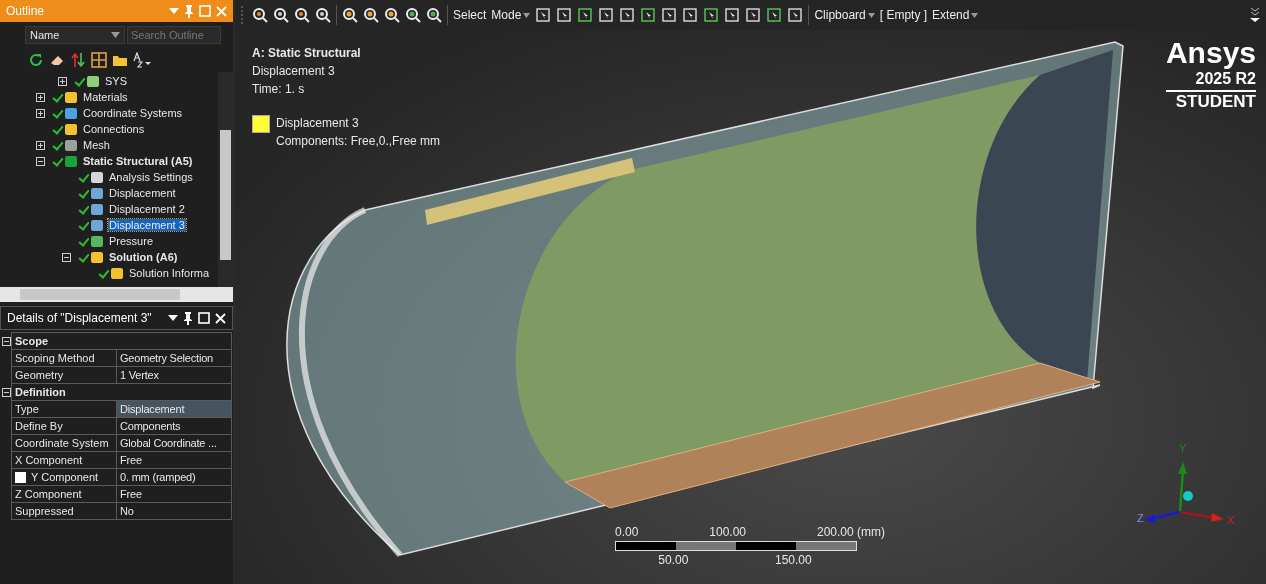 The width and height of the screenshot is (1266, 584). What do you see at coordinates (727, 532) in the screenshot?
I see `scale-label: 100.00` at bounding box center [727, 532].